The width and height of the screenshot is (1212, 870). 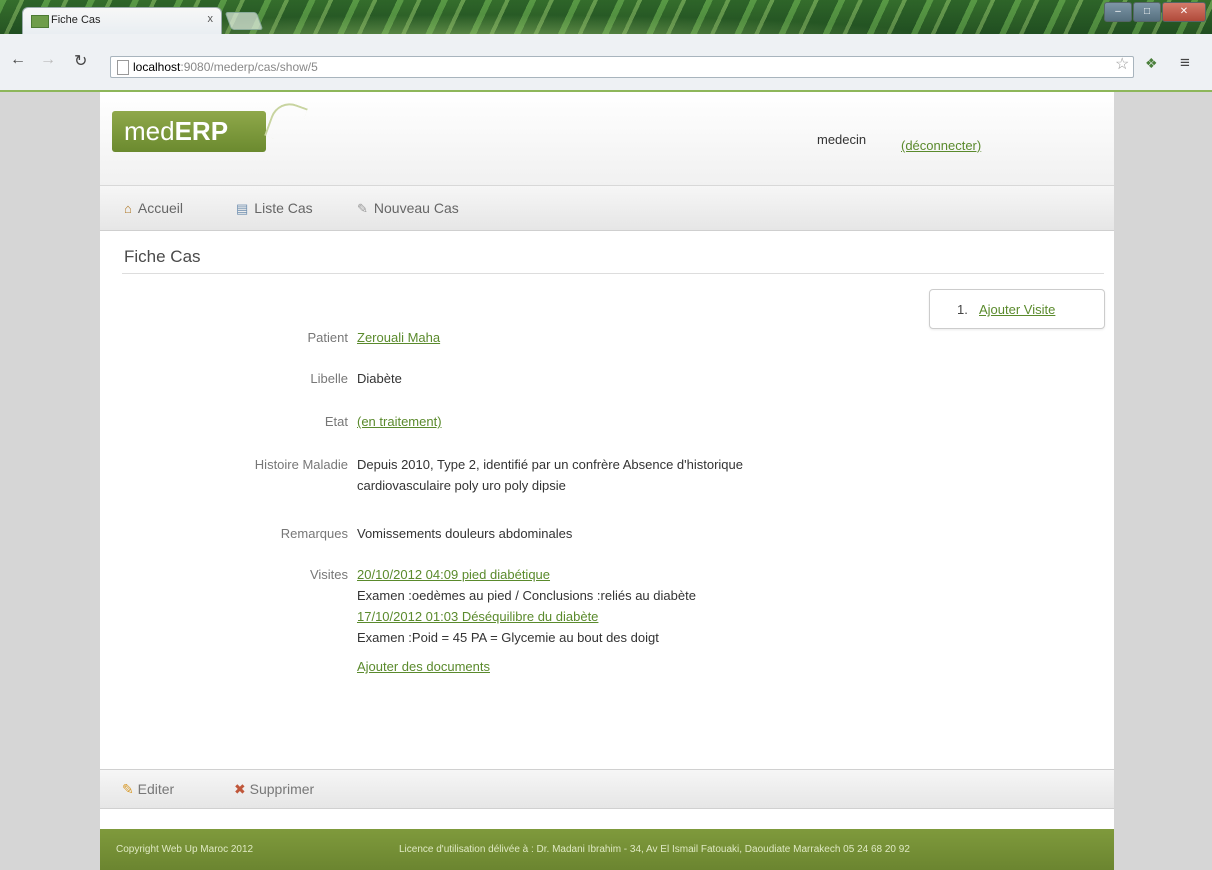 I want to click on remarques-label: Remarques, so click(x=314, y=533).